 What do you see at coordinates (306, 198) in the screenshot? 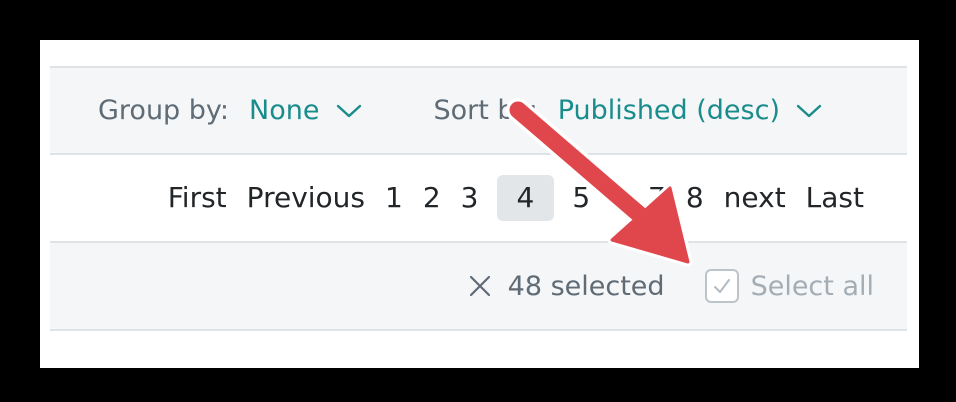
I see `pager-previous: Previous` at bounding box center [306, 198].